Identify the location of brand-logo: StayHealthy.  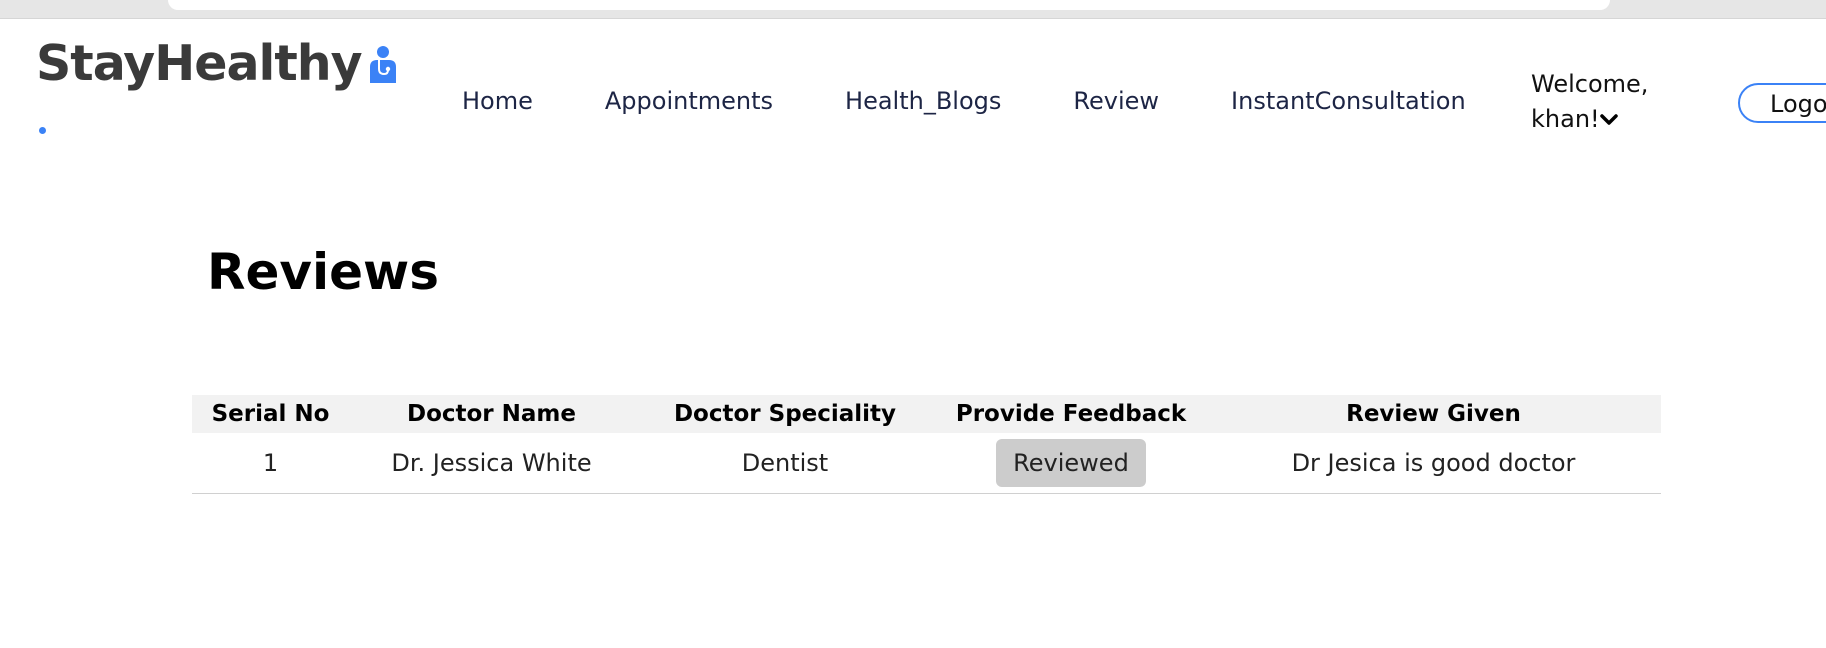
(217, 63).